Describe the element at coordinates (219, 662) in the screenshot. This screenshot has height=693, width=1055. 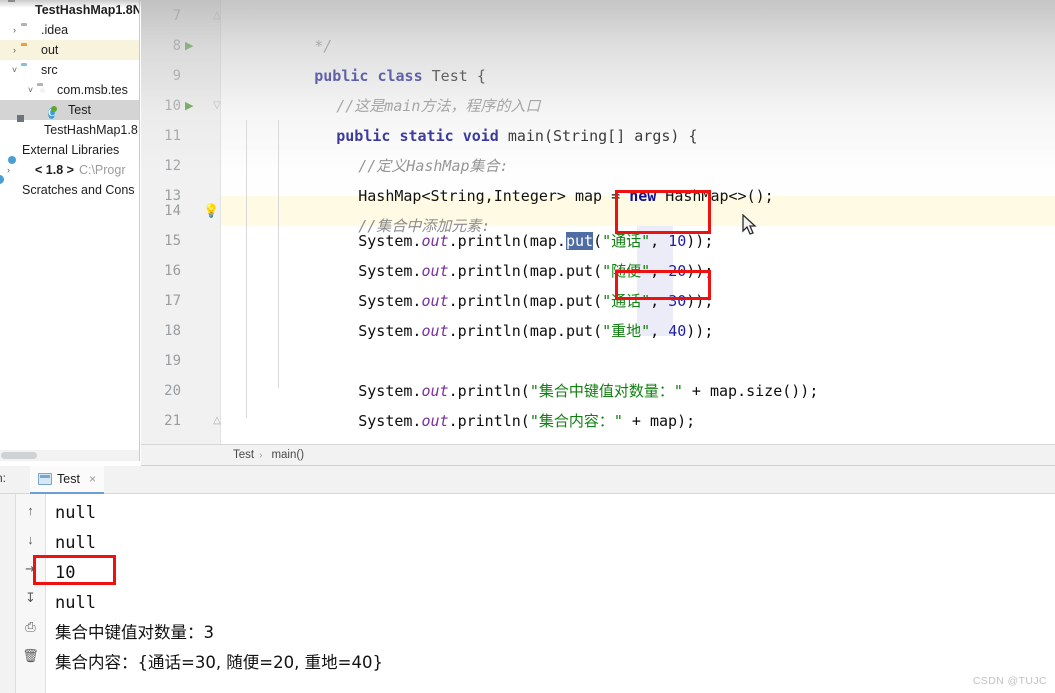
I see `console-line: 集合内容：{通话=30, 随便=20, 重地=40}` at that location.